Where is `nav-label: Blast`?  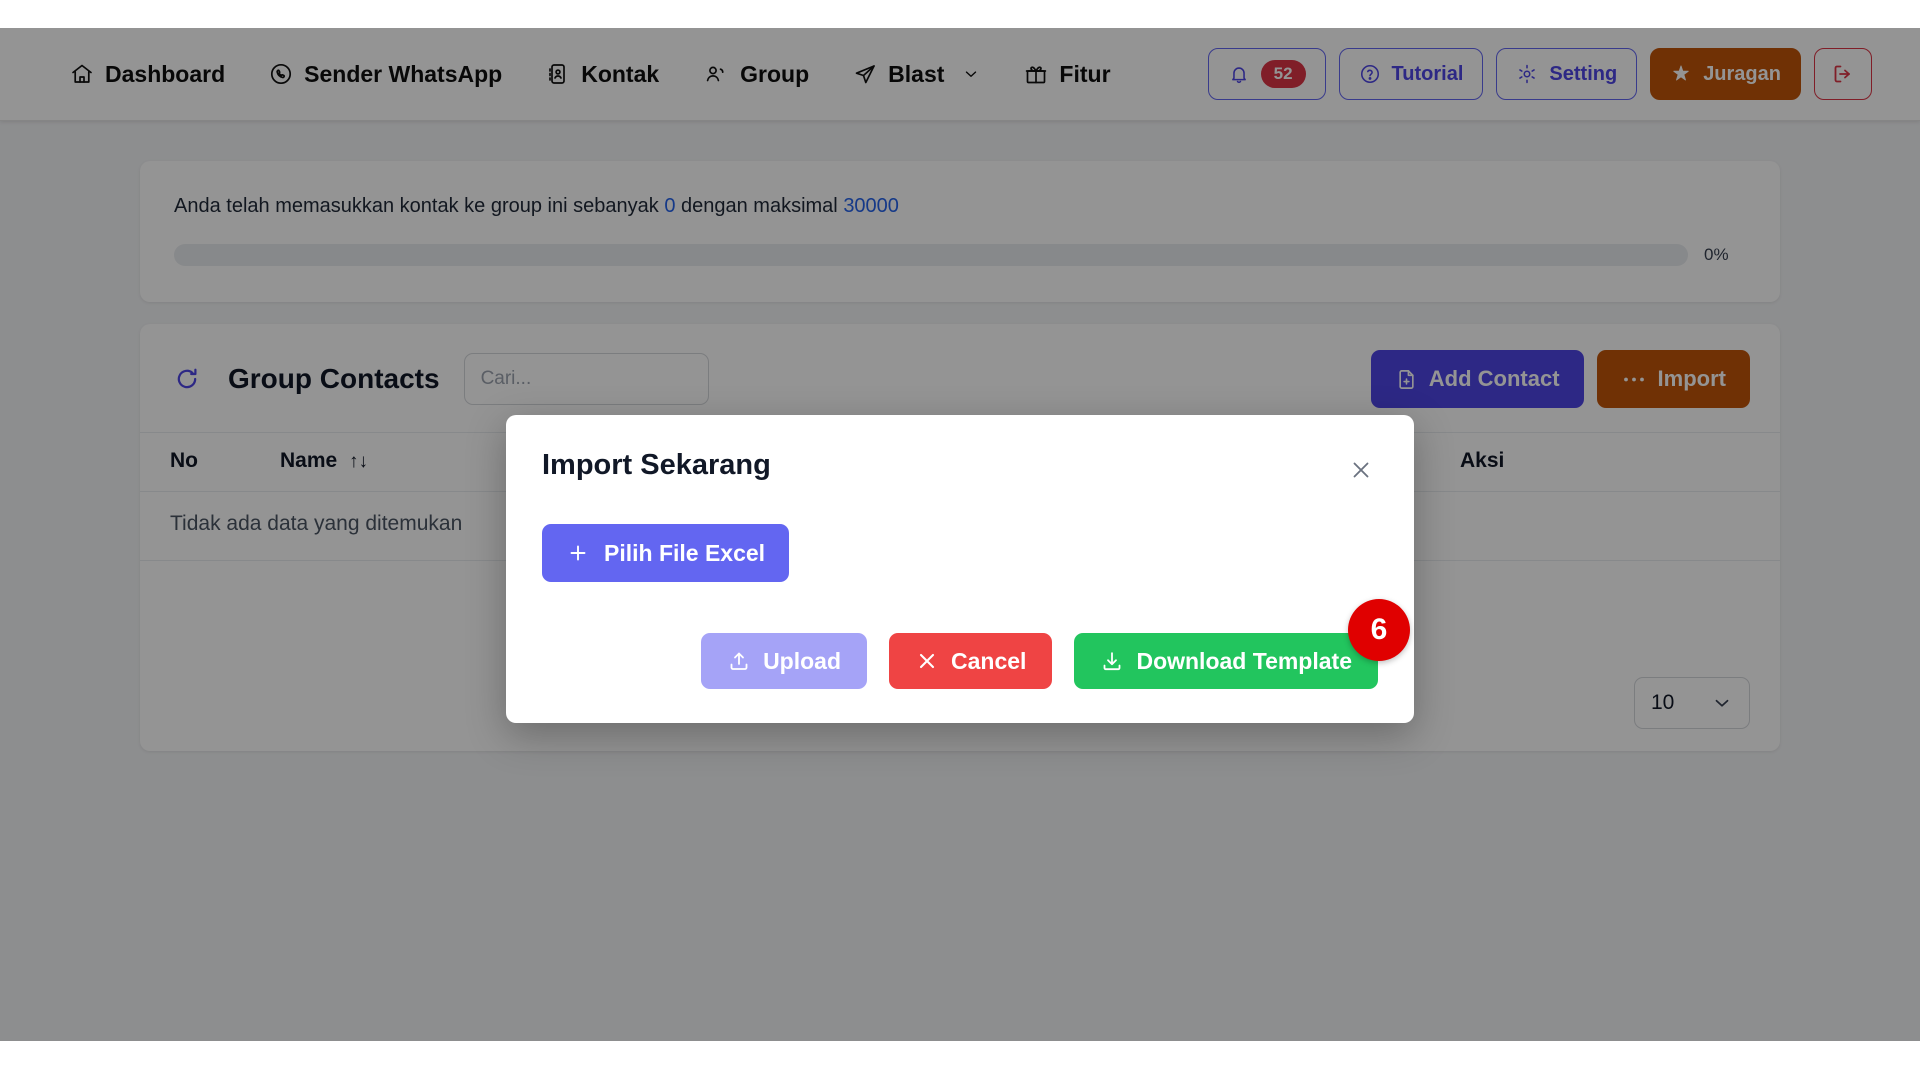
nav-label: Blast is located at coordinates (916, 73).